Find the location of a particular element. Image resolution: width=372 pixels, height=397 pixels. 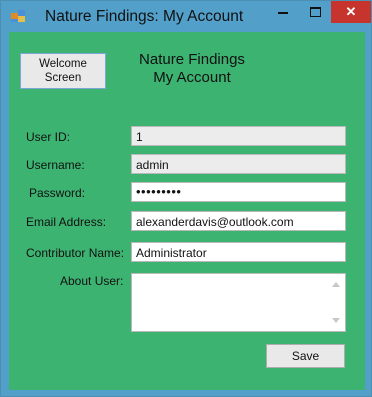

about-user-scrollbar is located at coordinates (336, 302).